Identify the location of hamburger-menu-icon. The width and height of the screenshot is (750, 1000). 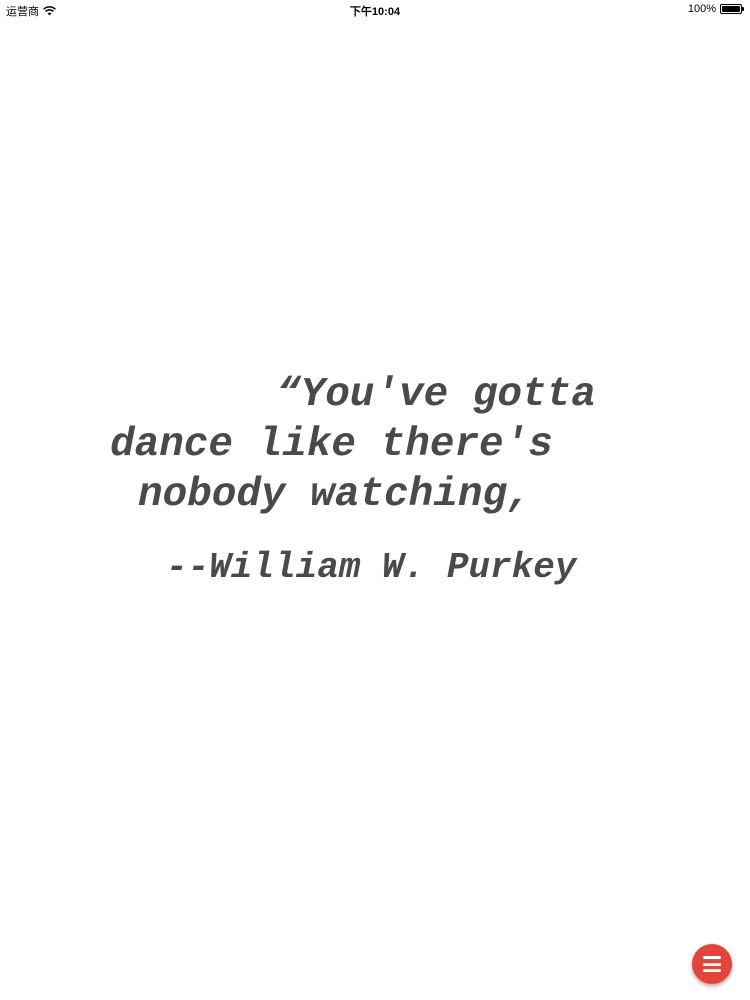
(712, 964).